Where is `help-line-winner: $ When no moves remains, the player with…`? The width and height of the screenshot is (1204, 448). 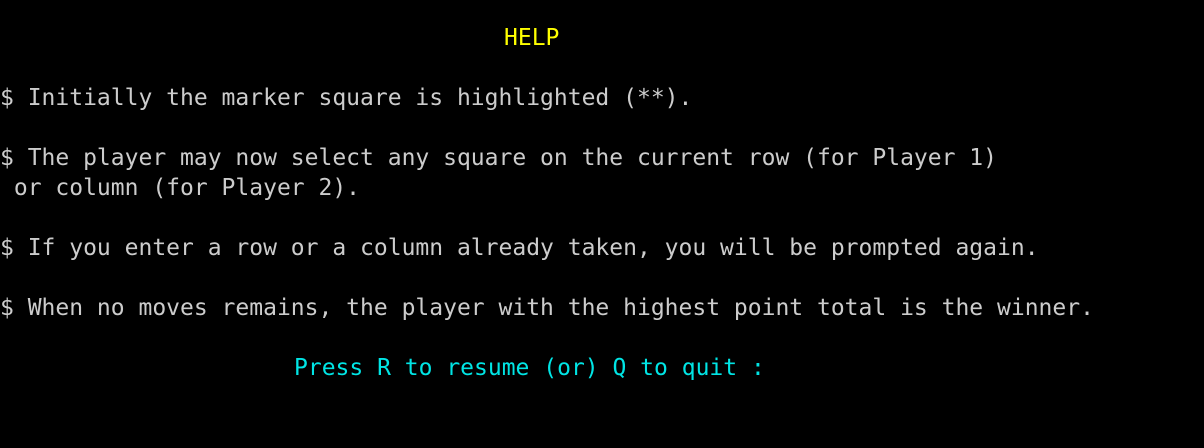 help-line-winner: $ When no moves remains, the player with… is located at coordinates (547, 308).